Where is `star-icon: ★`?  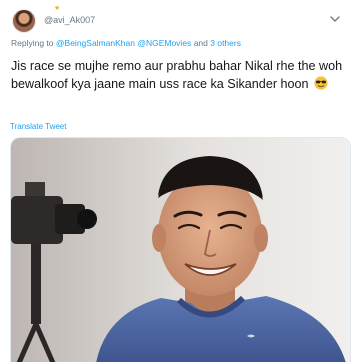
star-icon: ★ is located at coordinates (57, 8).